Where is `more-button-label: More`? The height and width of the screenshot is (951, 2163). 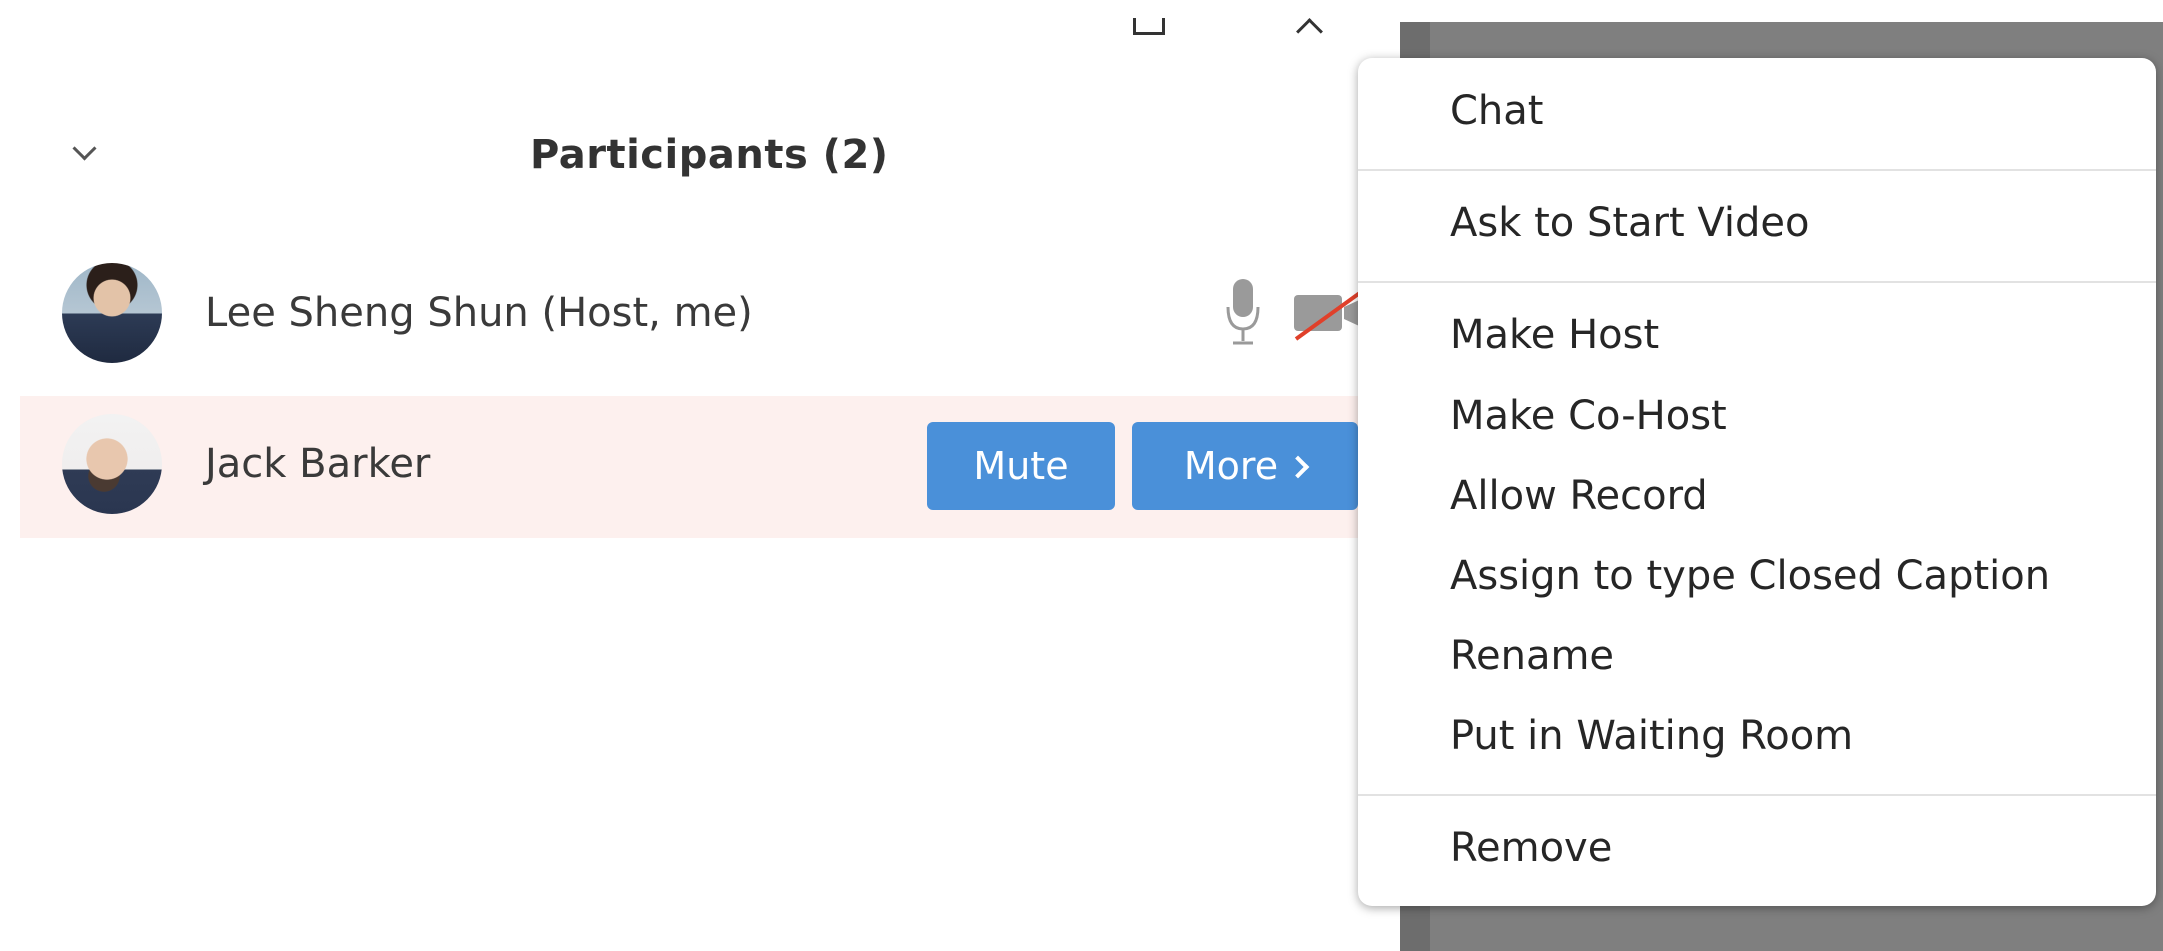 more-button-label: More is located at coordinates (1231, 466).